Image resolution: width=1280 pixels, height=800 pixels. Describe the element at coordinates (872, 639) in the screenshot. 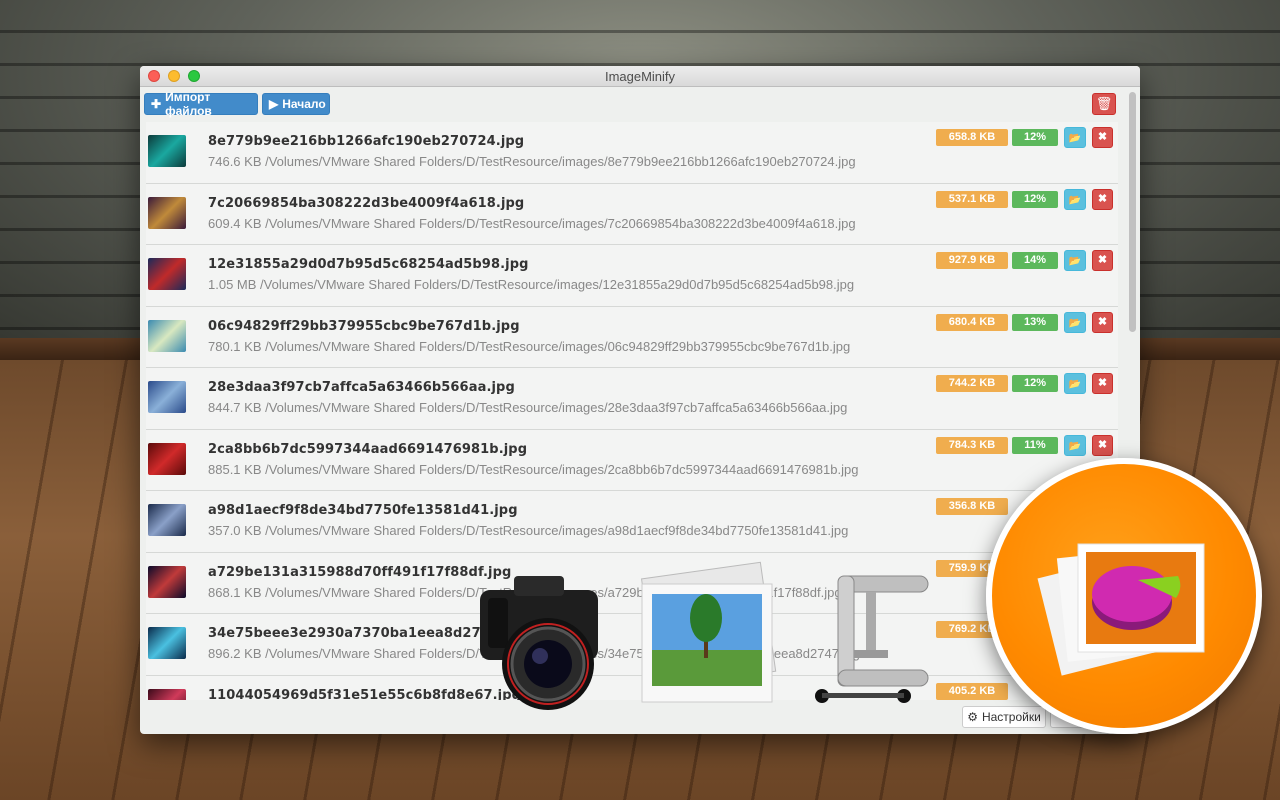

I see `compress-clamp-icon` at that location.